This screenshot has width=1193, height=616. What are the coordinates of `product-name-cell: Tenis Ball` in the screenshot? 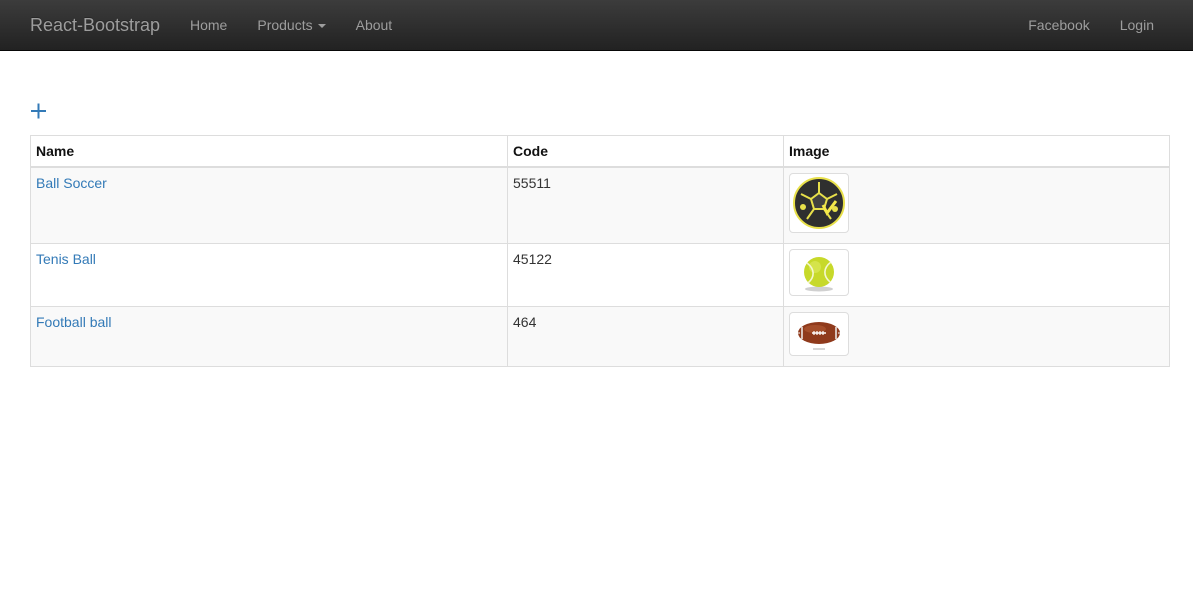 It's located at (269, 275).